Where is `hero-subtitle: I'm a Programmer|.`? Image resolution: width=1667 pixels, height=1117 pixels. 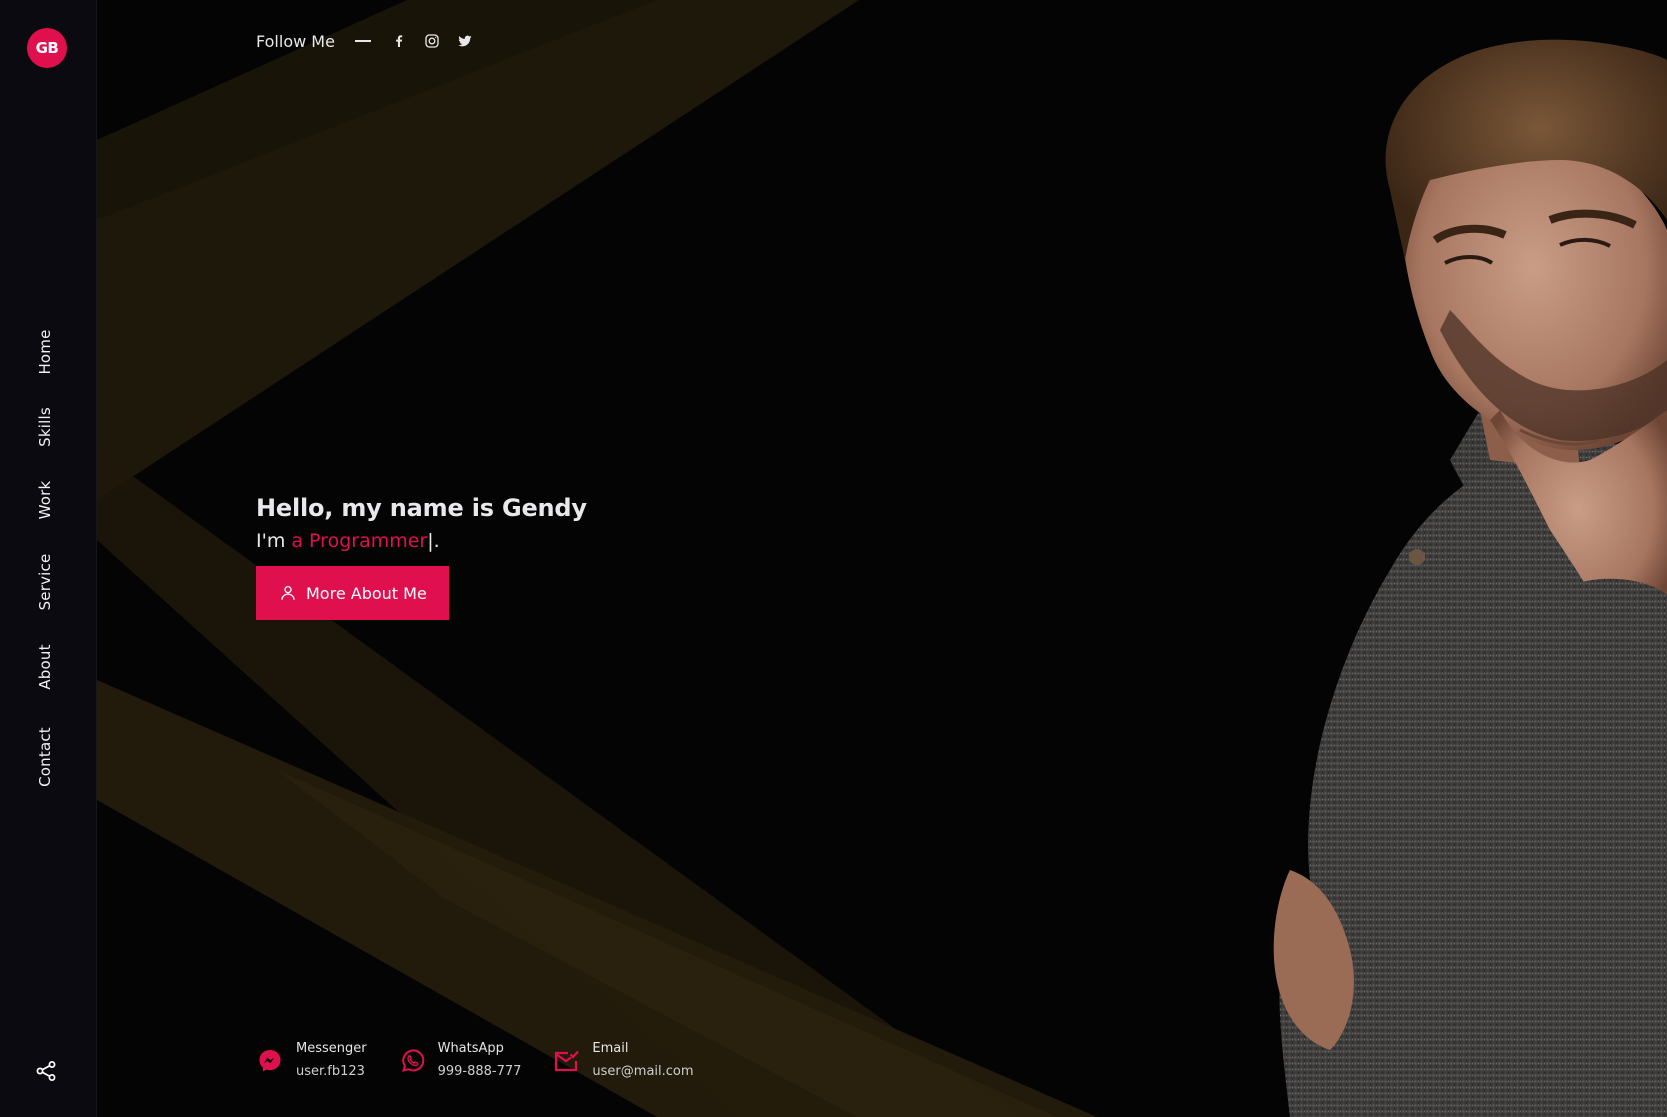 hero-subtitle: I'm a Programmer|. is located at coordinates (421, 541).